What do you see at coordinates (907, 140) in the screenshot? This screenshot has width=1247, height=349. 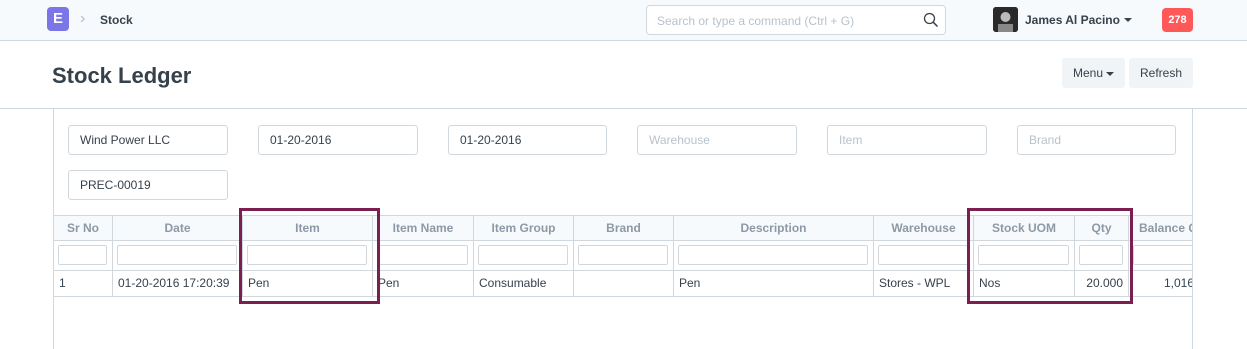 I see `item-filter: Item` at bounding box center [907, 140].